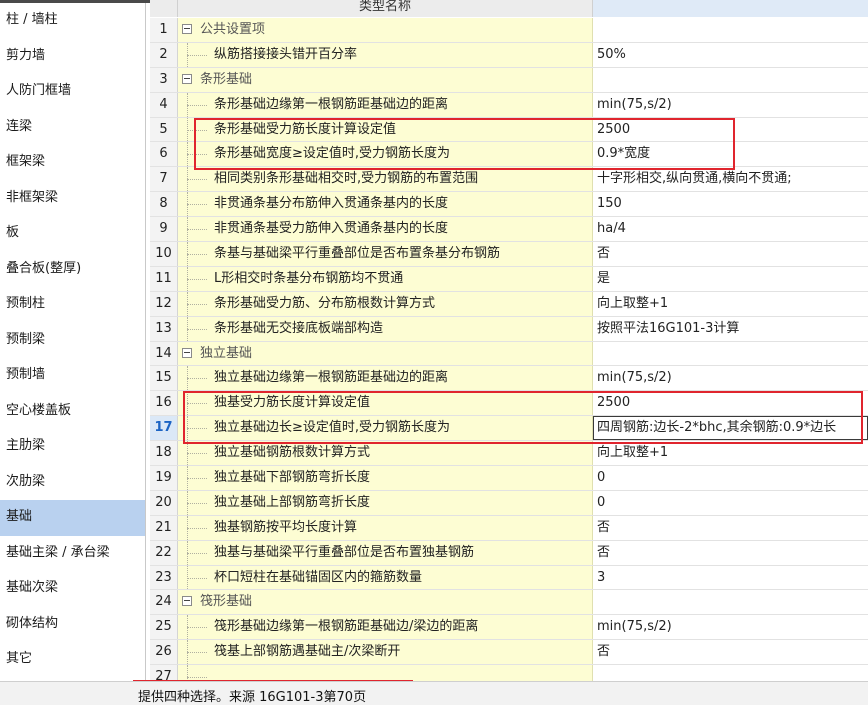 The image size is (868, 705). Describe the element at coordinates (72, 625) in the screenshot. I see `sidebar-item: 砌体结构` at that location.